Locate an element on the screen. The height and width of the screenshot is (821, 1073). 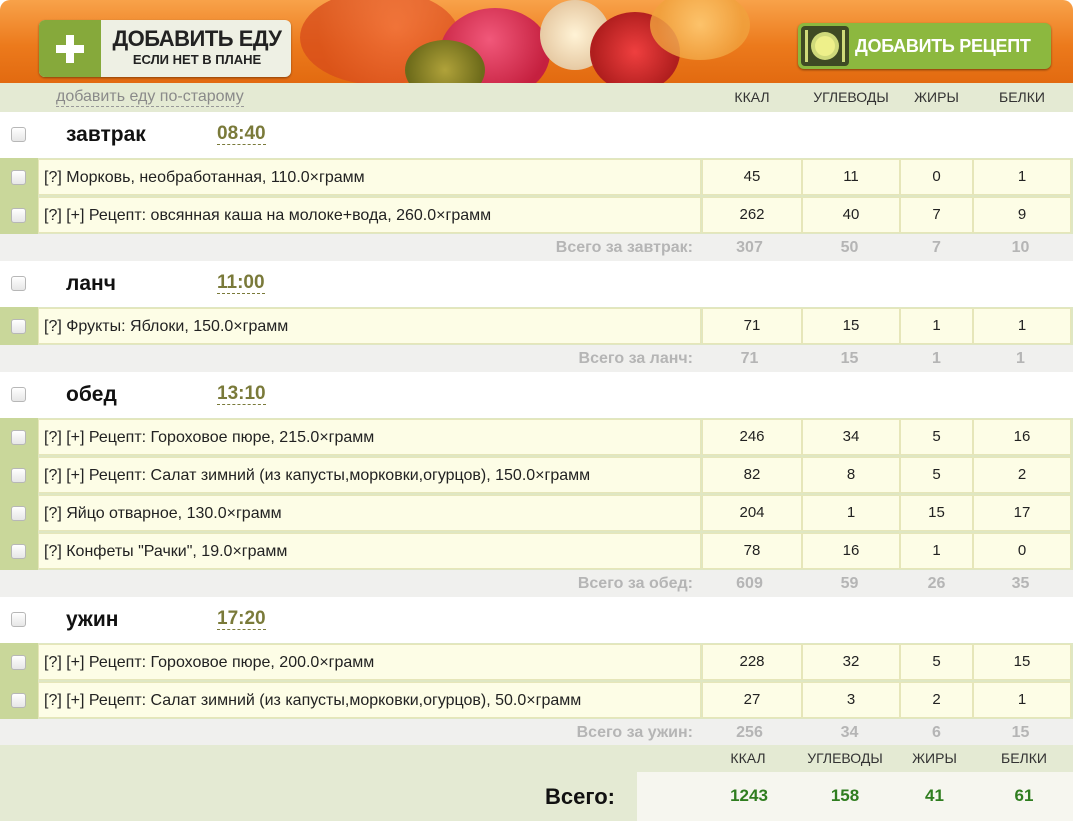
total-fat: 26 is located at coordinates (936, 583).